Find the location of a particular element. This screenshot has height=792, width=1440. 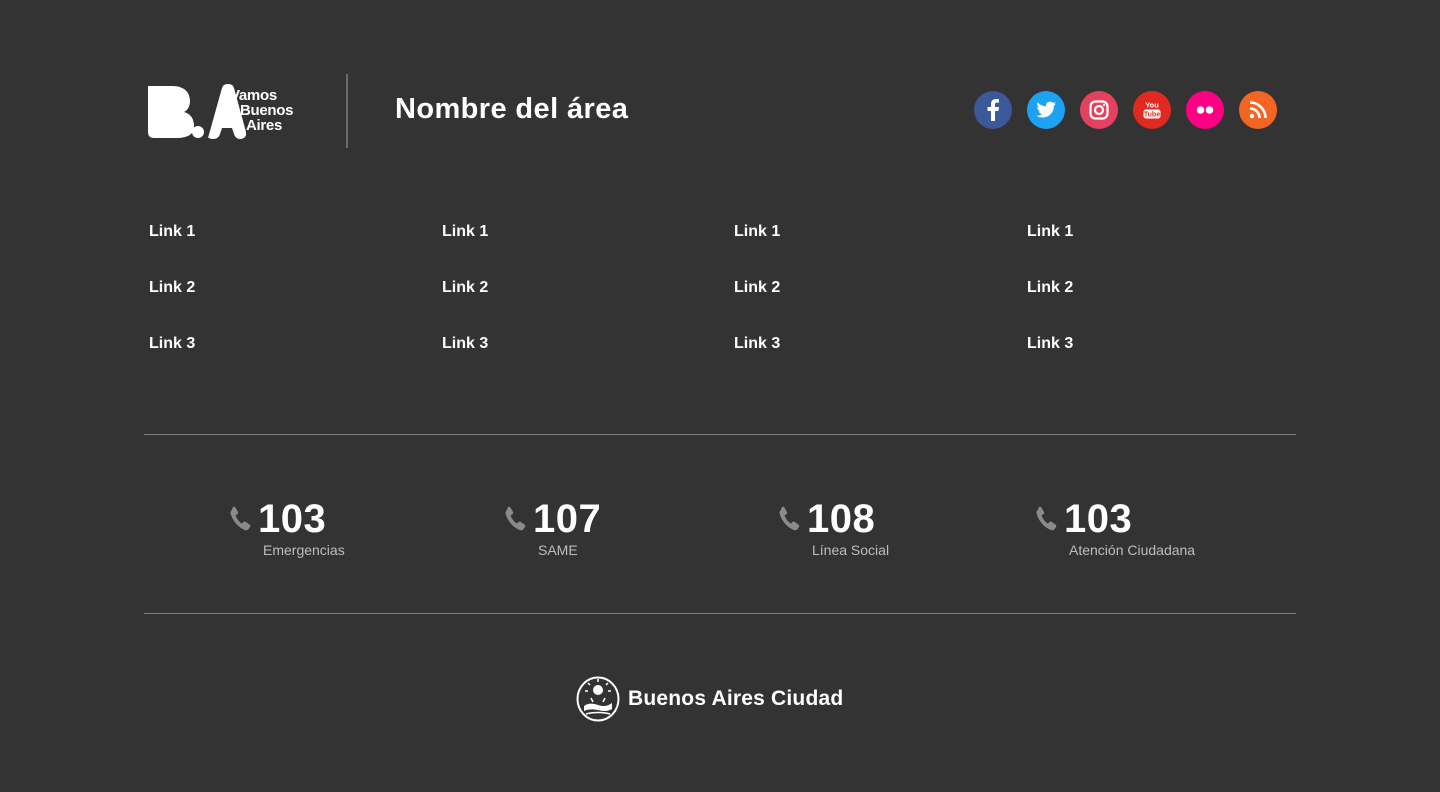

social-links: You Tube is located at coordinates (1125, 110).